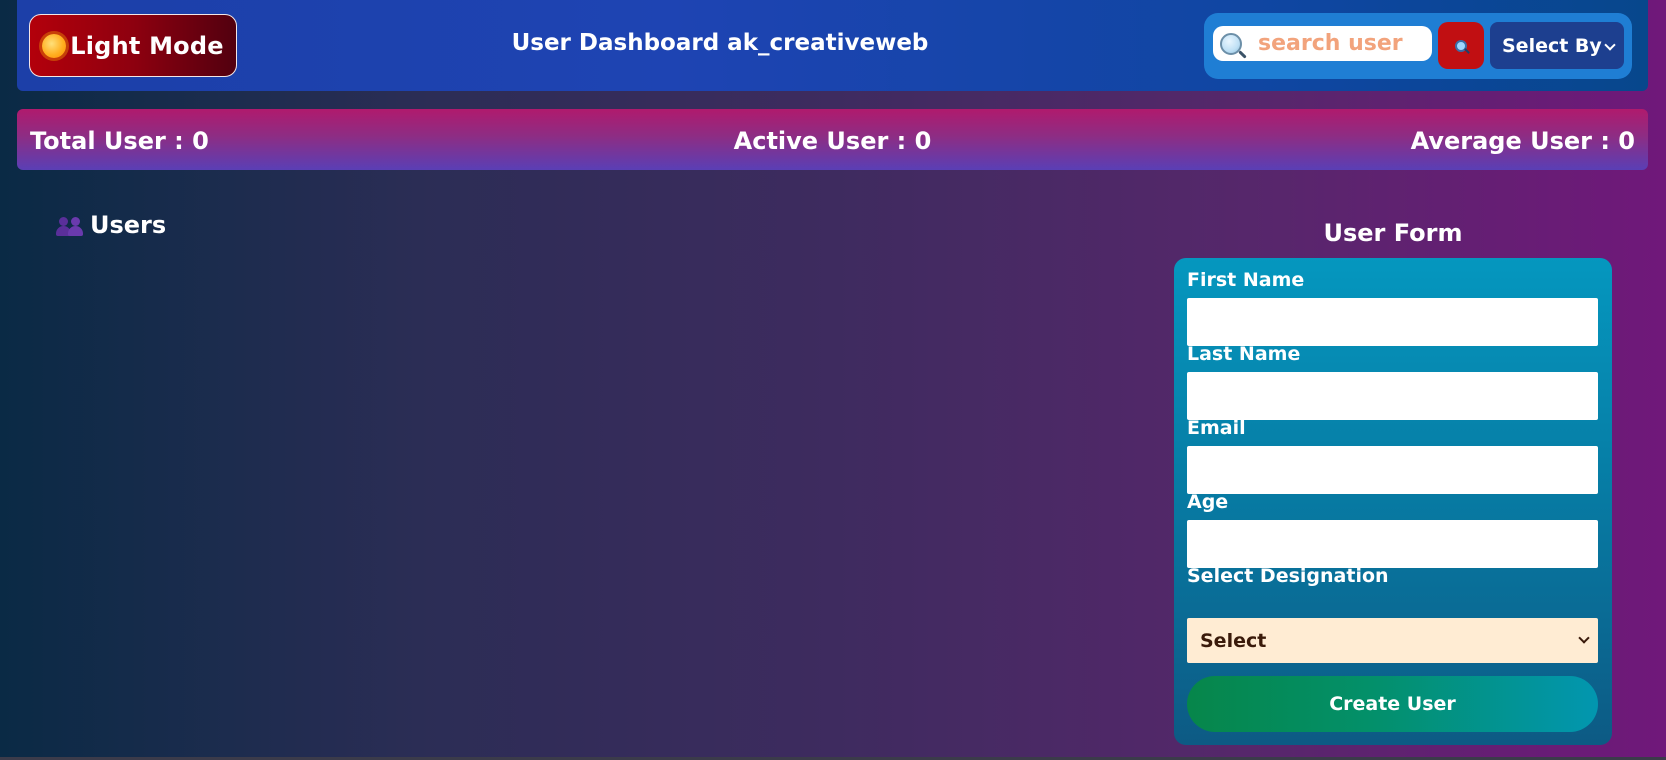  Describe the element at coordinates (1392, 396) in the screenshot. I see `last-name-field` at that location.